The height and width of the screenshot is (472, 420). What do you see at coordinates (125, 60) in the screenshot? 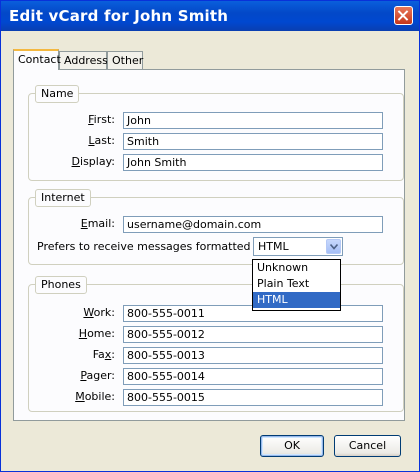
I see `tab-other: Other` at bounding box center [125, 60].